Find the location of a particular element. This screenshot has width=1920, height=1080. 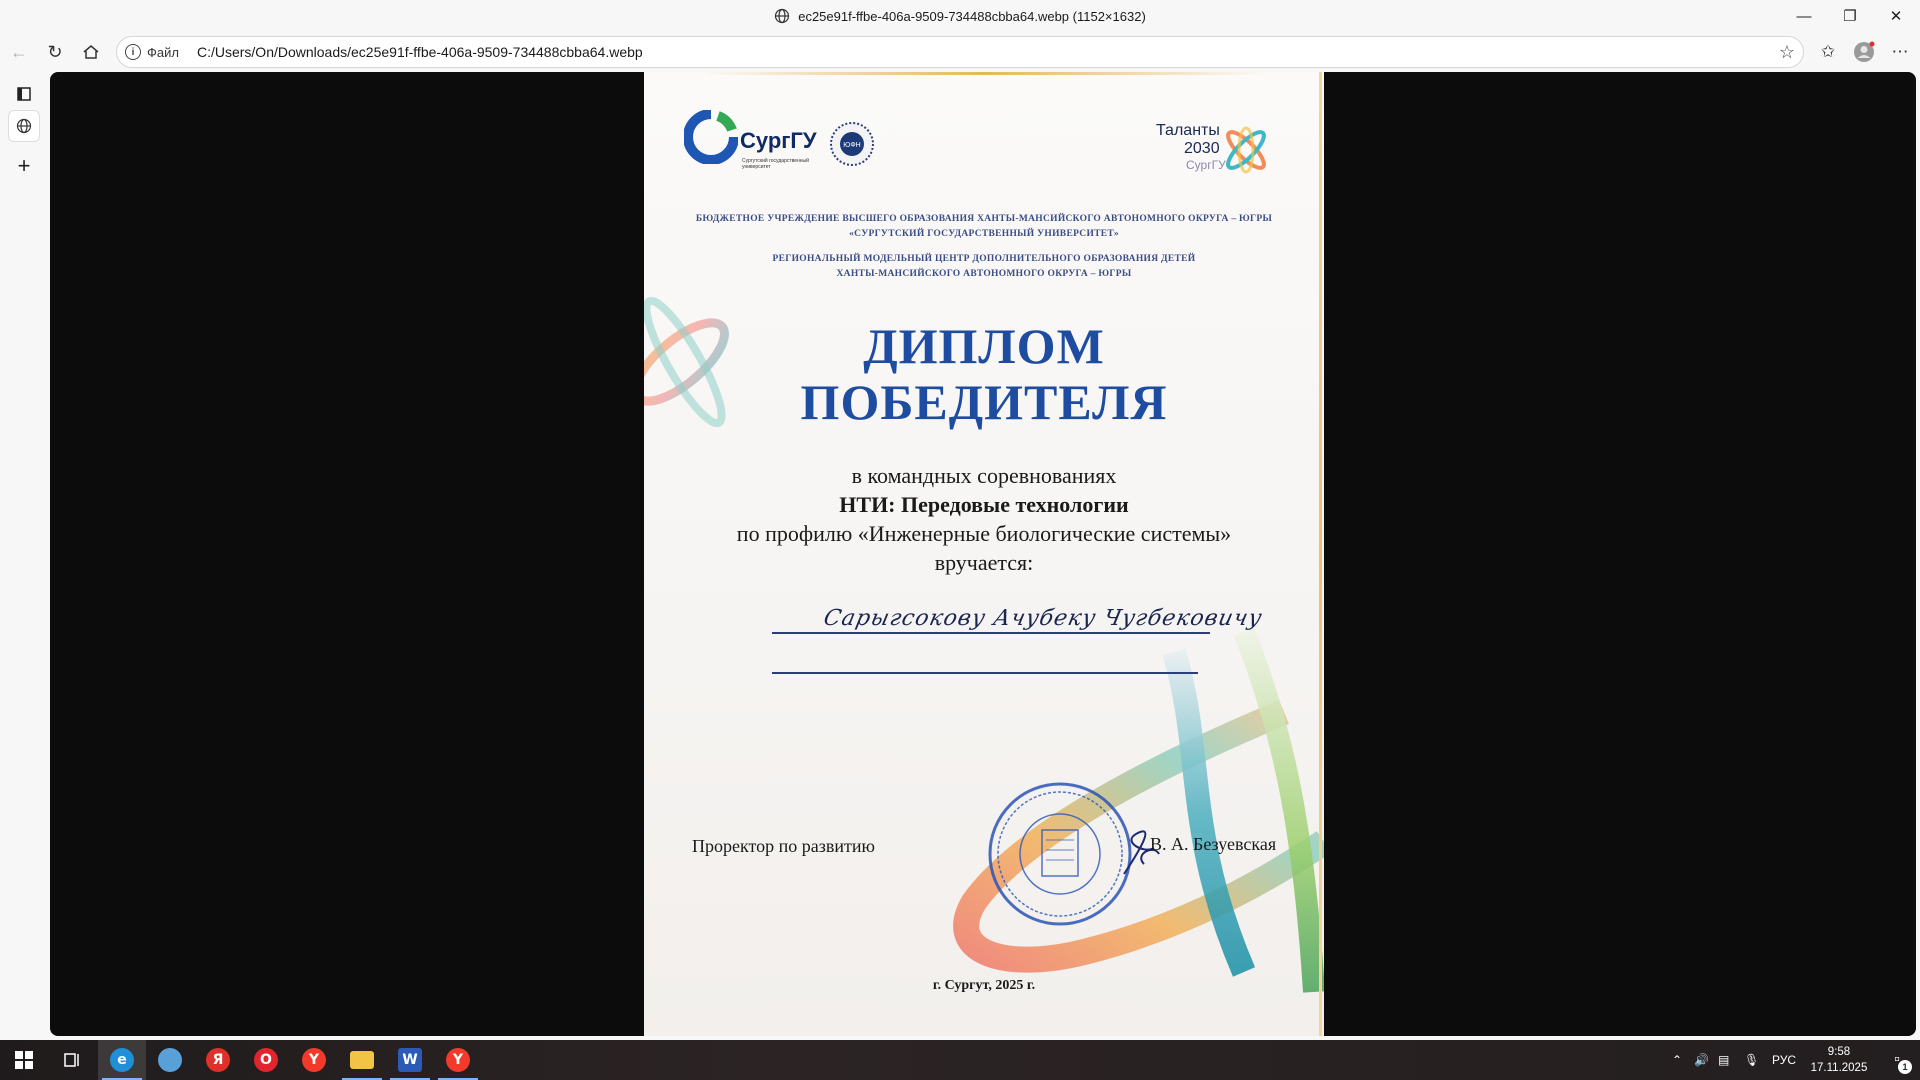

body-line-1: в командных соревнованиях is located at coordinates (984, 475).